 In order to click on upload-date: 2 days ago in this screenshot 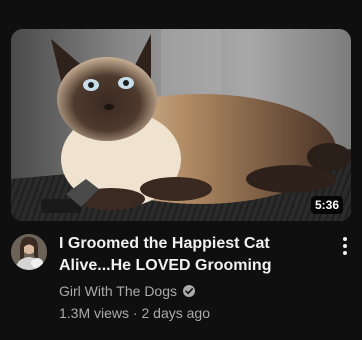, I will do `click(175, 313)`.